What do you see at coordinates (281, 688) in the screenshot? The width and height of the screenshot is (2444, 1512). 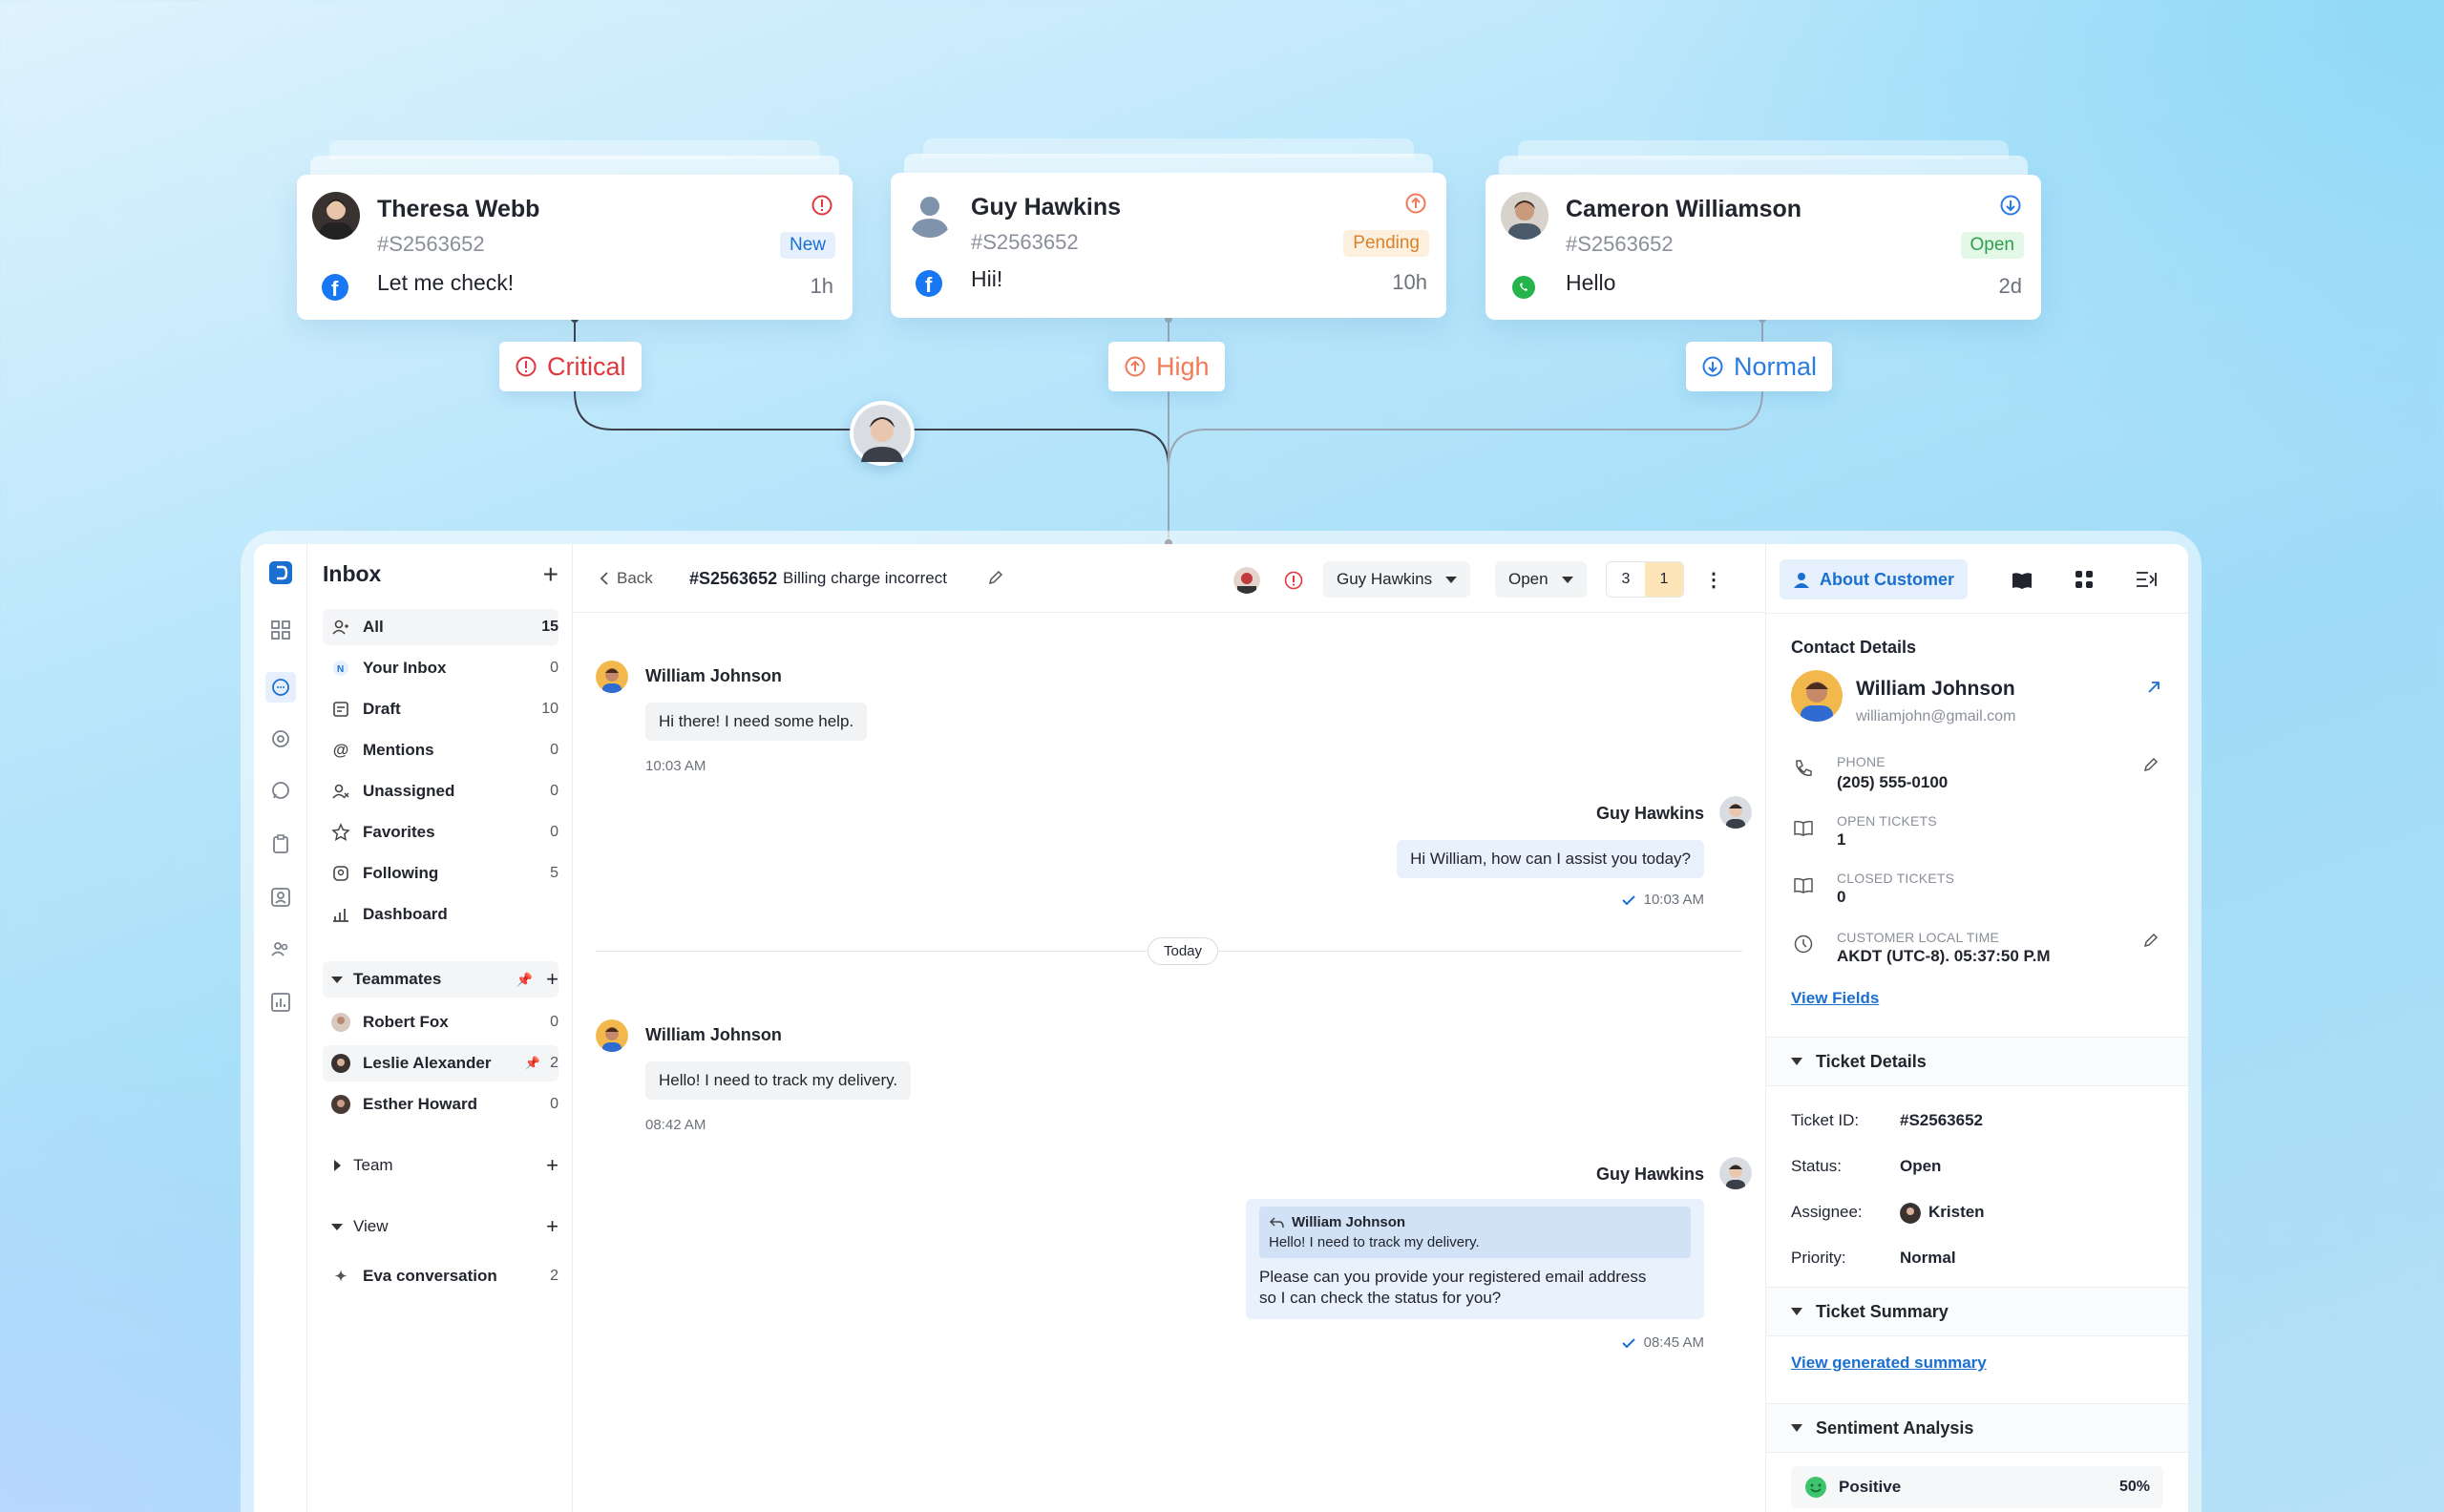 I see `chat-icon` at bounding box center [281, 688].